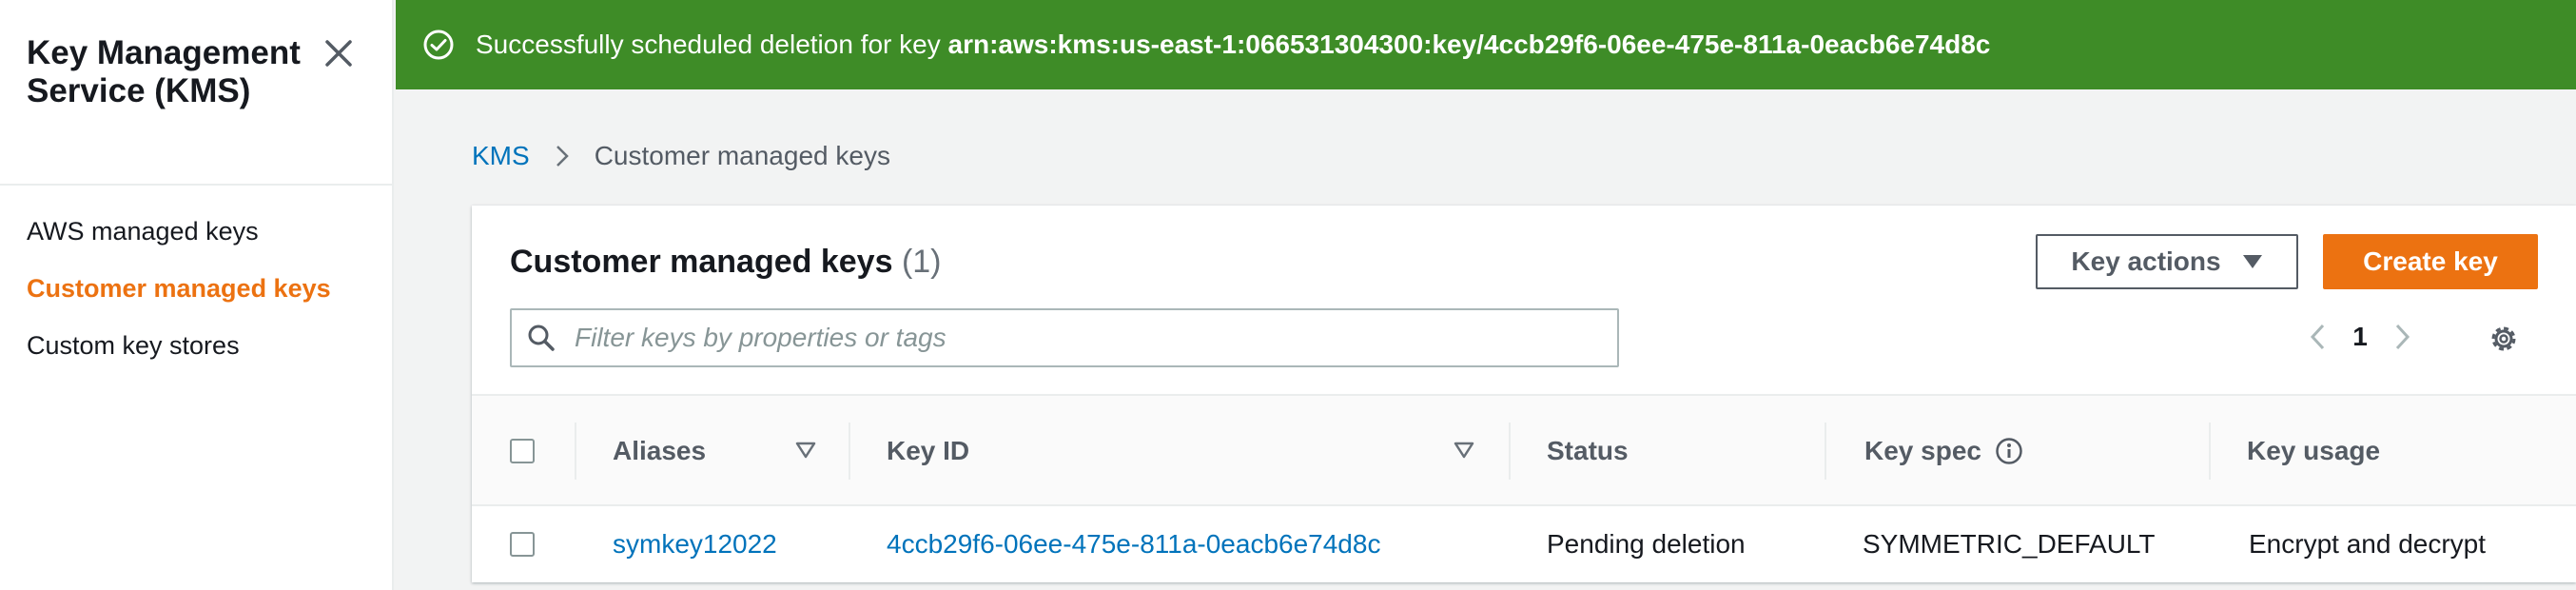 The width and height of the screenshot is (2576, 590). What do you see at coordinates (179, 231) in the screenshot?
I see `sidebar-item-aws-managed-keys: AWS managed keys` at bounding box center [179, 231].